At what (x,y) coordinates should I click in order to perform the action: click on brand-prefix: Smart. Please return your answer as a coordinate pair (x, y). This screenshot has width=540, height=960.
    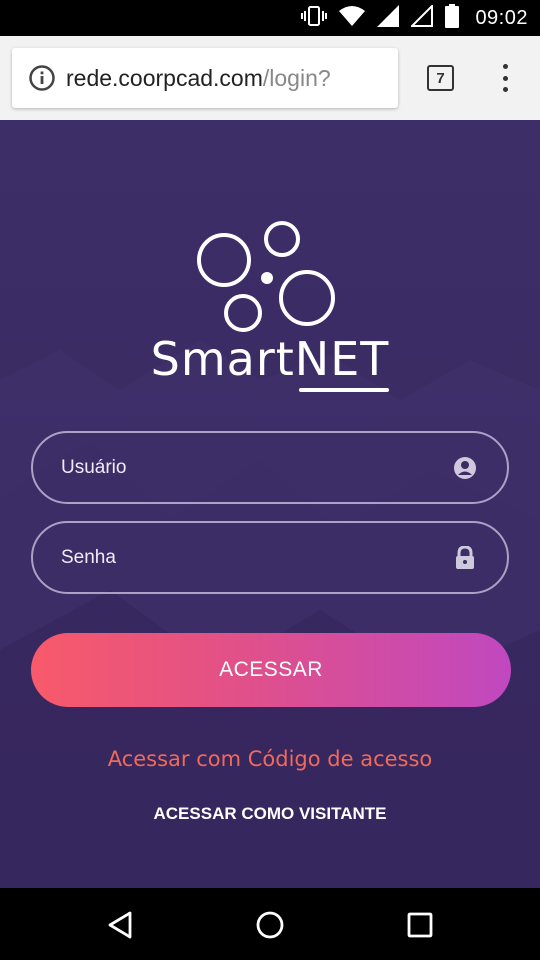
    Looking at the image, I should click on (222, 359).